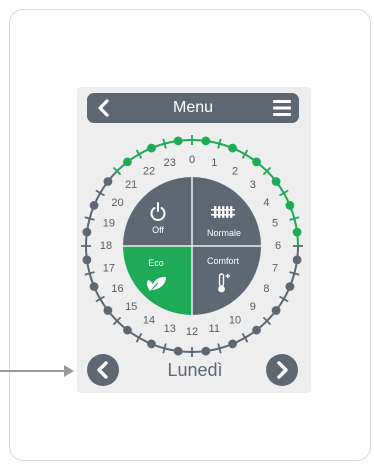 This screenshot has height=468, width=374. Describe the element at coordinates (170, 329) in the screenshot. I see `hour-label: 13` at that location.